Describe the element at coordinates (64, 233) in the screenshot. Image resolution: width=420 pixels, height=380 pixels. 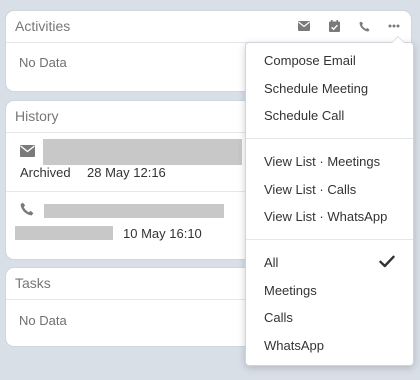
I see `redacted-contact` at that location.